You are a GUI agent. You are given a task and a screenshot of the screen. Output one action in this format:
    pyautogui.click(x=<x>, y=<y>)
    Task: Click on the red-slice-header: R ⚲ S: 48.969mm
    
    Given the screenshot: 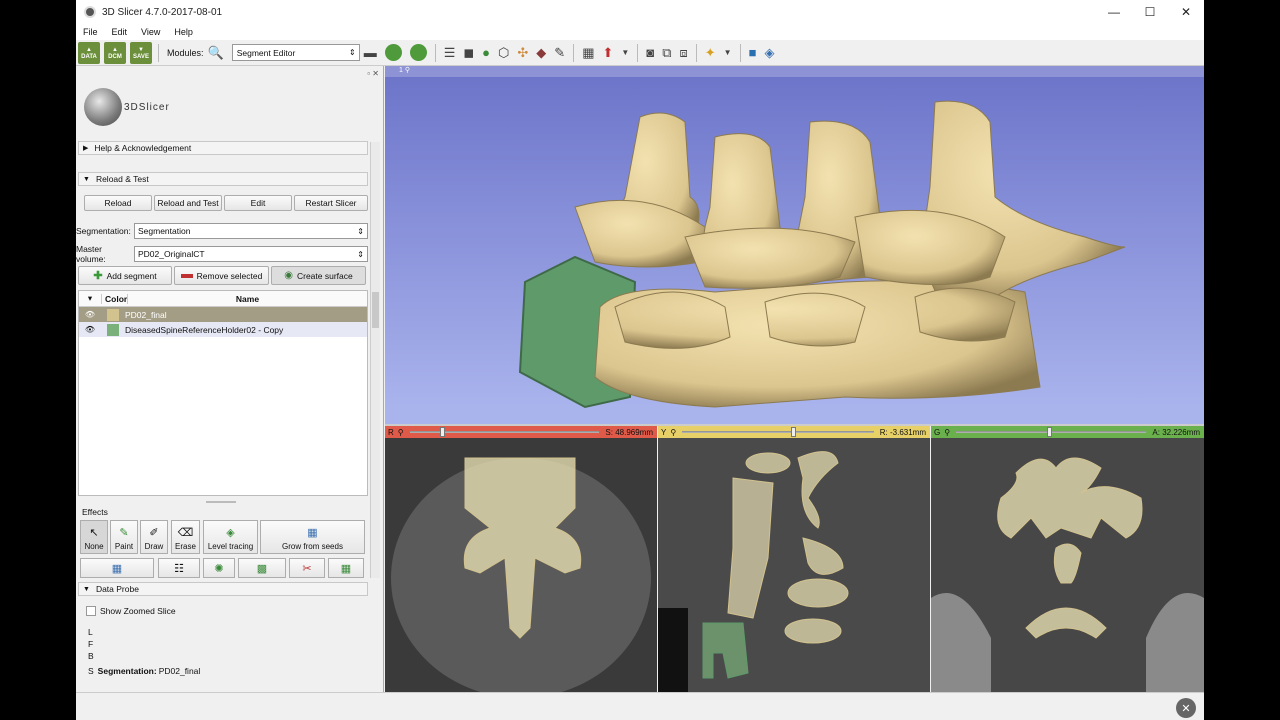 What is the action you would take?
    pyautogui.click(x=521, y=432)
    